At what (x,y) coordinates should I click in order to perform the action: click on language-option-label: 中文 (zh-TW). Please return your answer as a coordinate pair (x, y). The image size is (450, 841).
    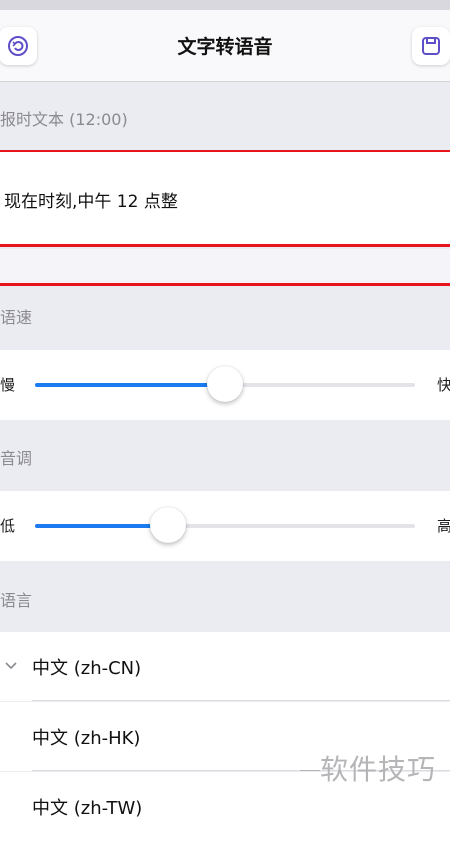
    Looking at the image, I should click on (87, 808).